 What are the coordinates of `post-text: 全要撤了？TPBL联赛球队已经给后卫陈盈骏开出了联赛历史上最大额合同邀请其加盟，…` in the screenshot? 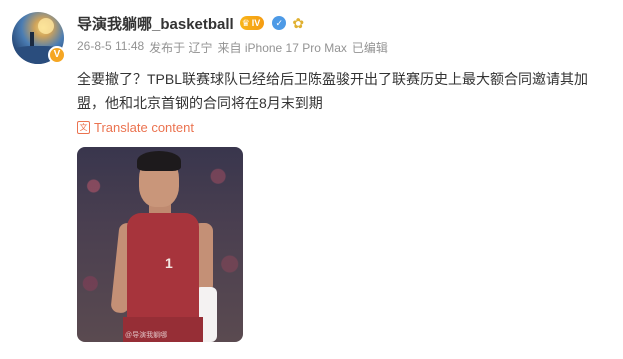 It's located at (333, 91).